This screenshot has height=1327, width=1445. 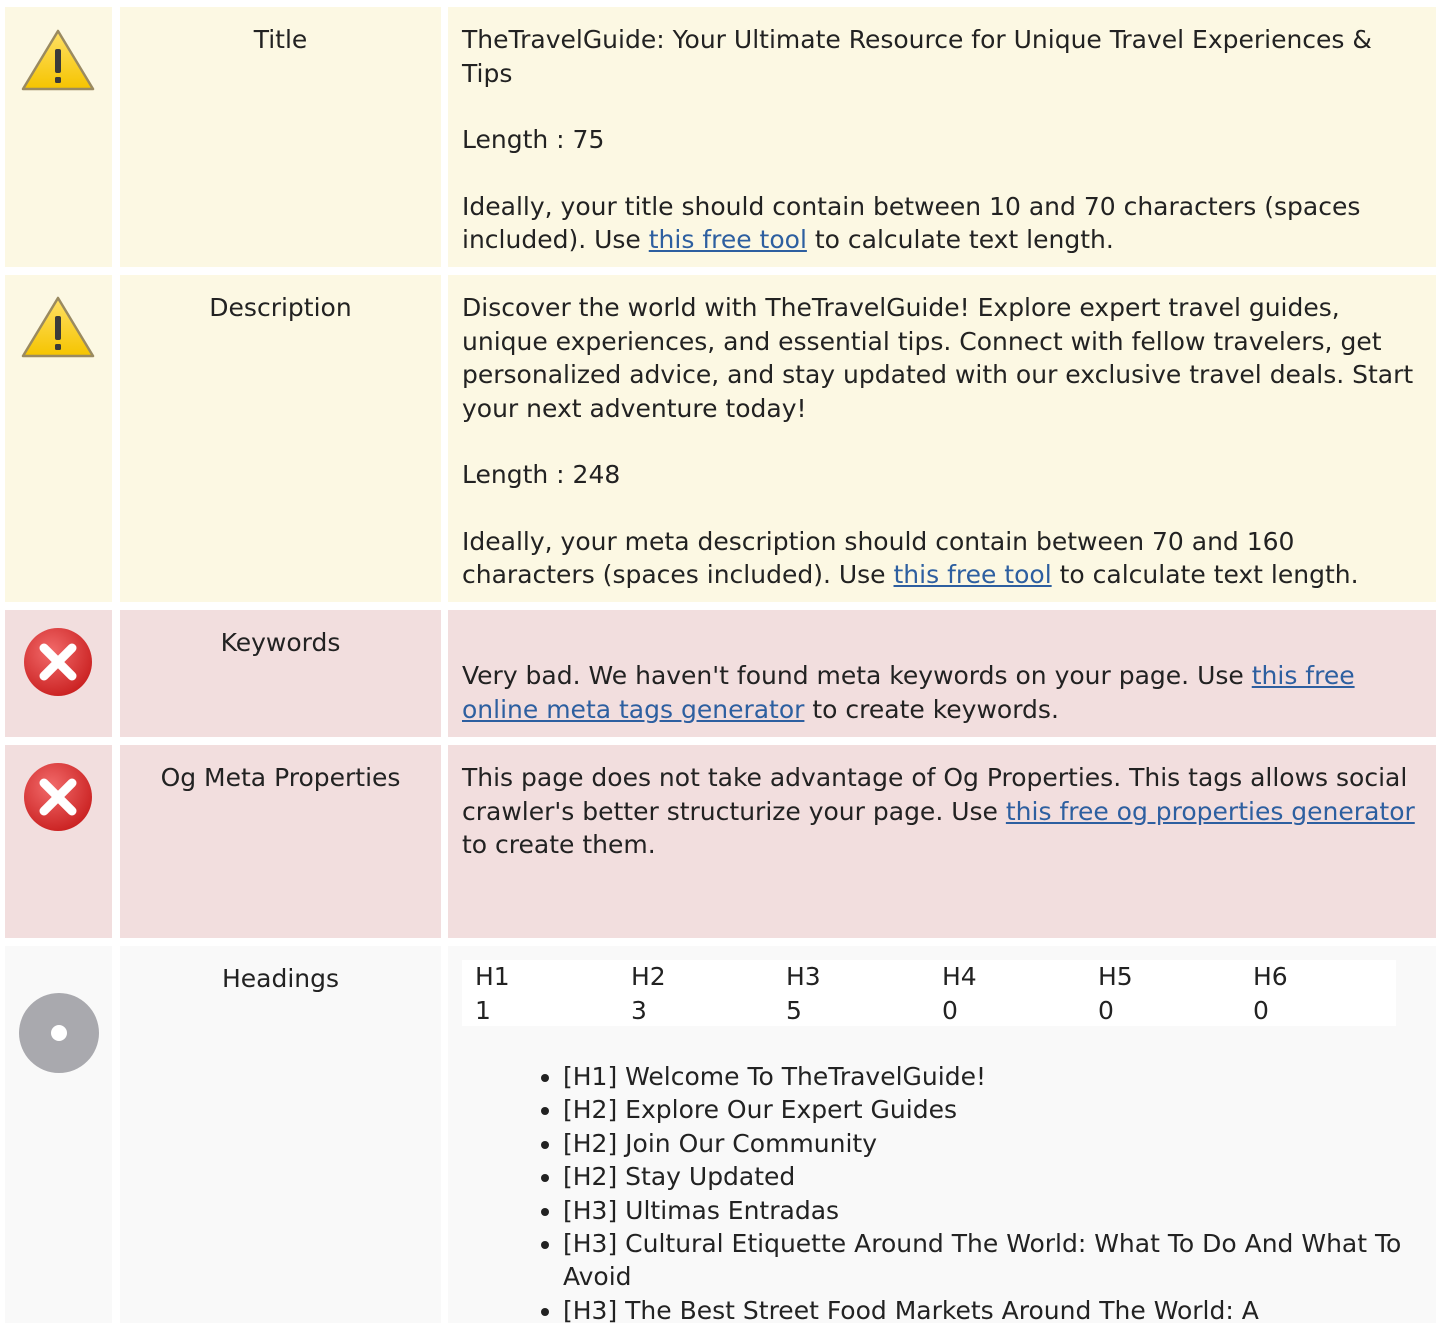 What do you see at coordinates (864, 993) in the screenshot?
I see `h3-column: H3 5` at bounding box center [864, 993].